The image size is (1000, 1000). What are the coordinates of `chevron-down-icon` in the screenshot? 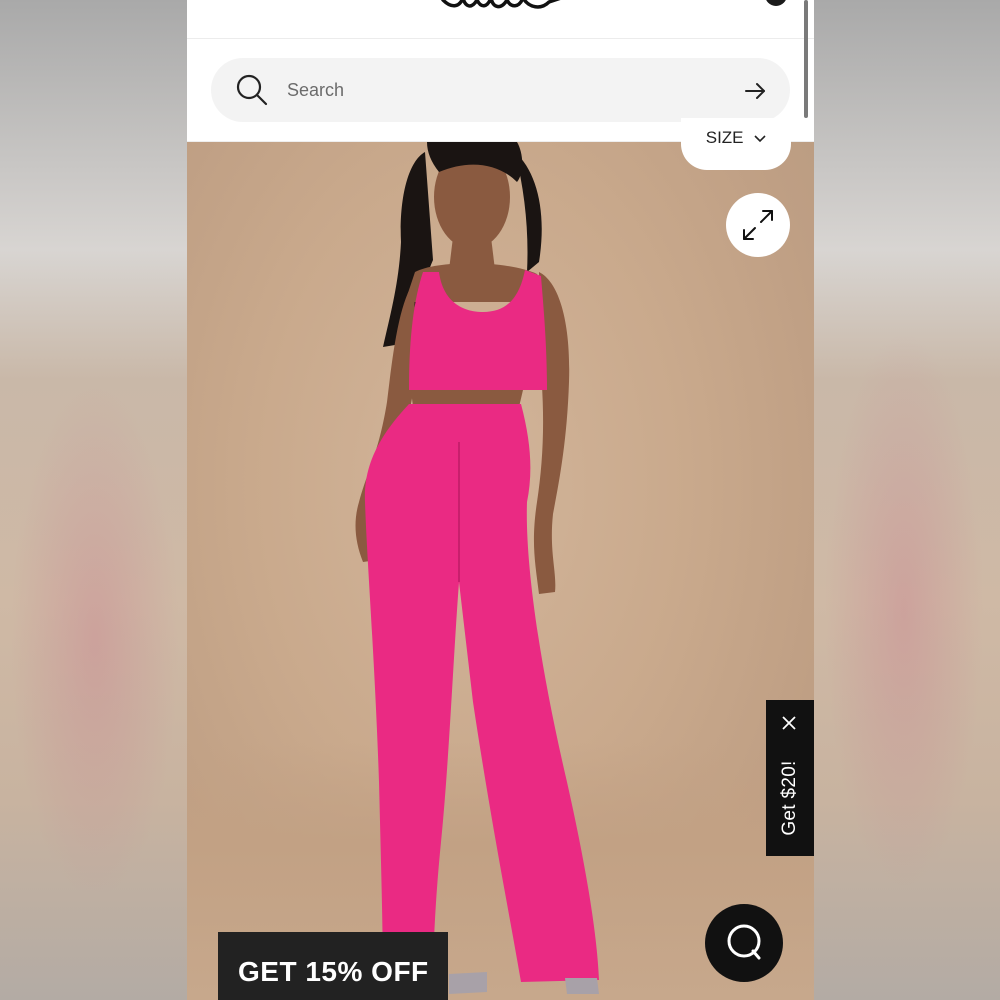 It's located at (760, 139).